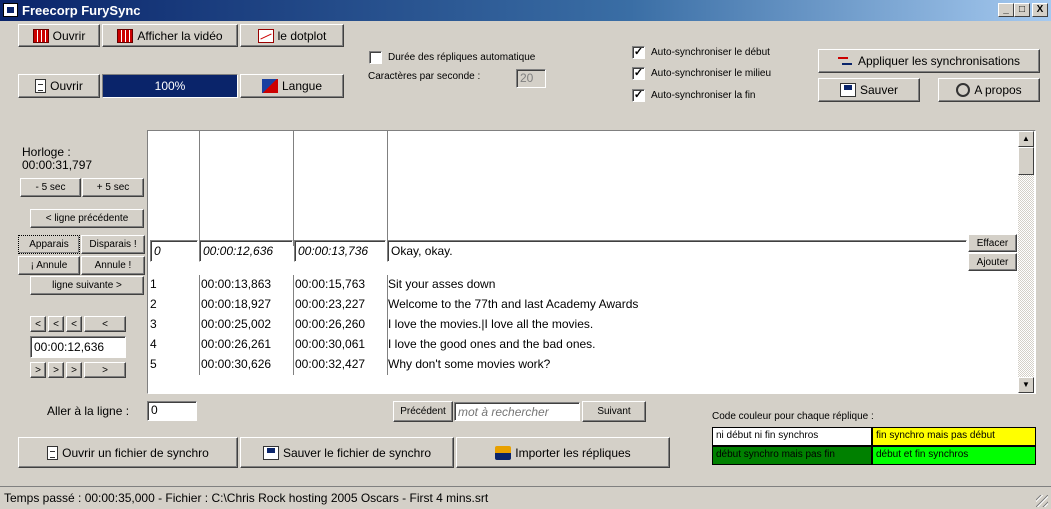  Describe the element at coordinates (81, 10) in the screenshot. I see `window-title: Freecorp FurySync` at that location.